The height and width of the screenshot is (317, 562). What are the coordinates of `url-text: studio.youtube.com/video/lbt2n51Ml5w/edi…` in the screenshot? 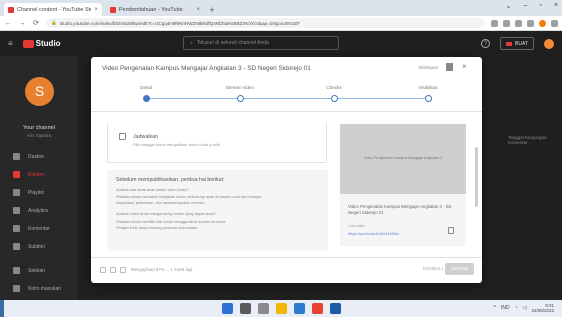 It's located at (179, 23).